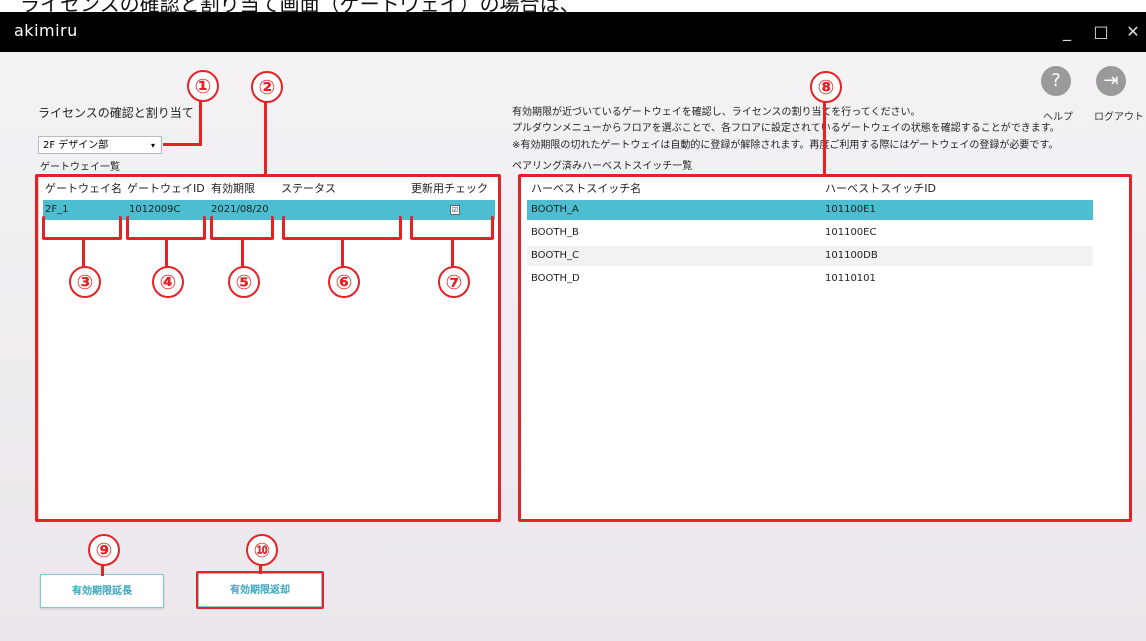  Describe the element at coordinates (300, 6) in the screenshot. I see `top-caption: ライセンスの確認と割り当て画面（ゲートウェイ）の場合は、` at that location.